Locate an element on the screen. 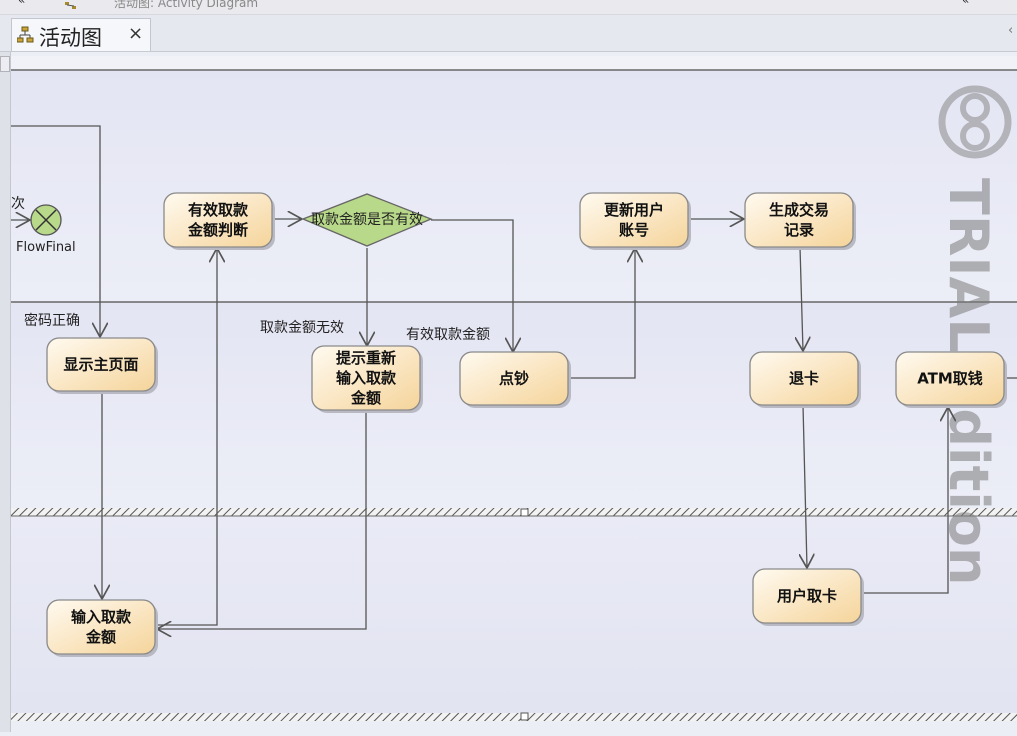 This screenshot has height=736, width=1017. diagram-icon is located at coordinates (71, 7).